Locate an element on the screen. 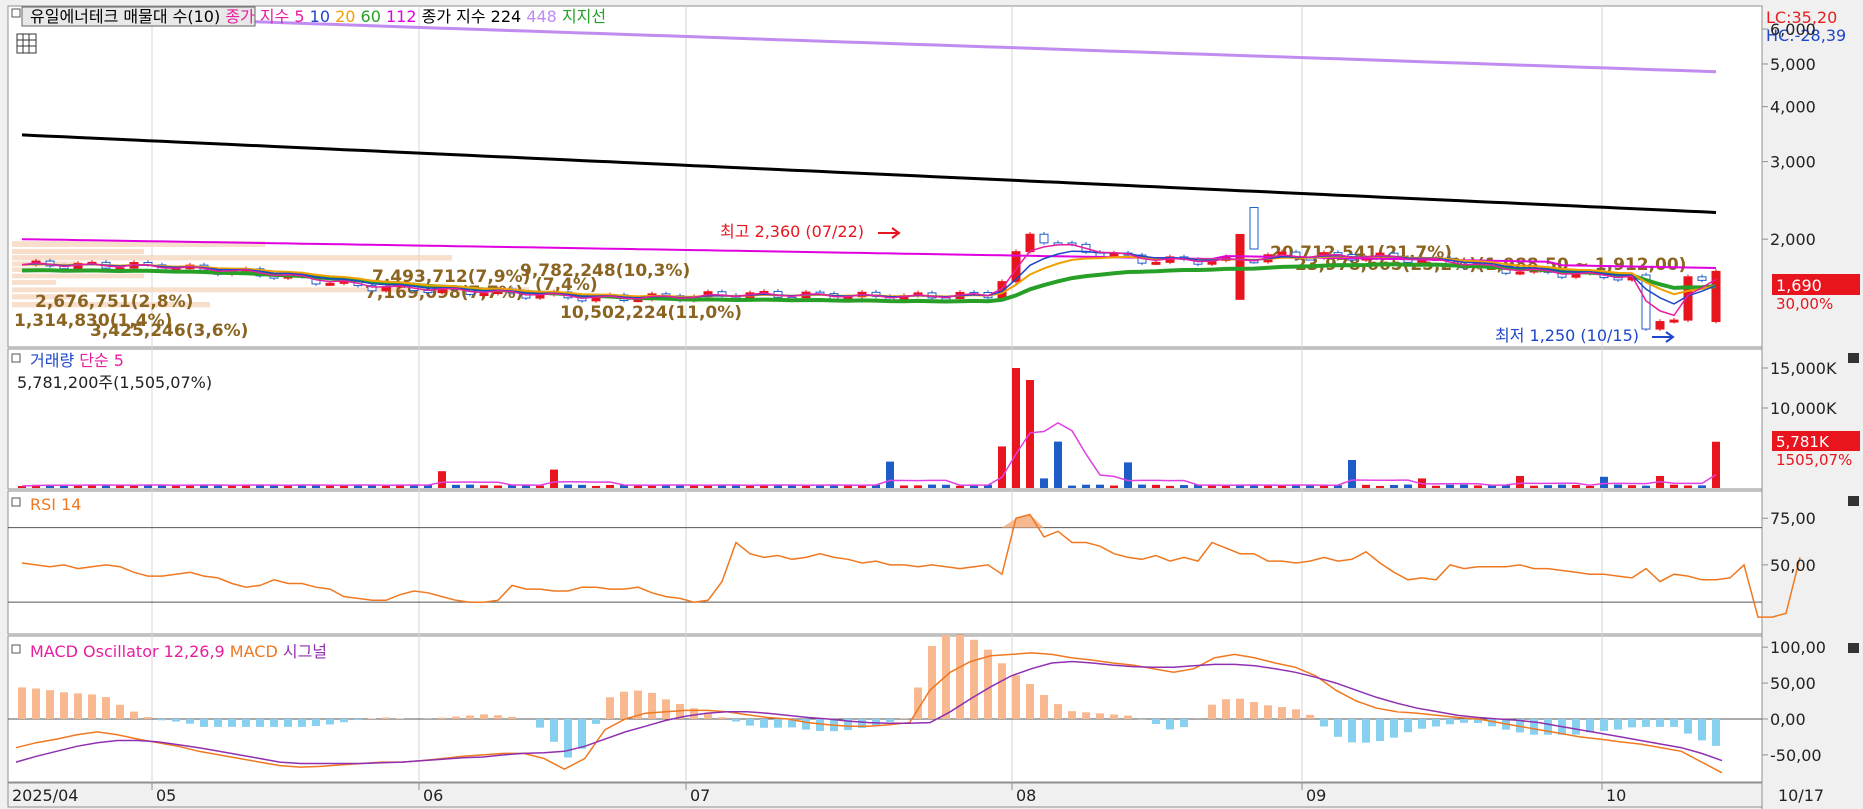  volume-tick-label: 15,000K is located at coordinates (1803, 368).